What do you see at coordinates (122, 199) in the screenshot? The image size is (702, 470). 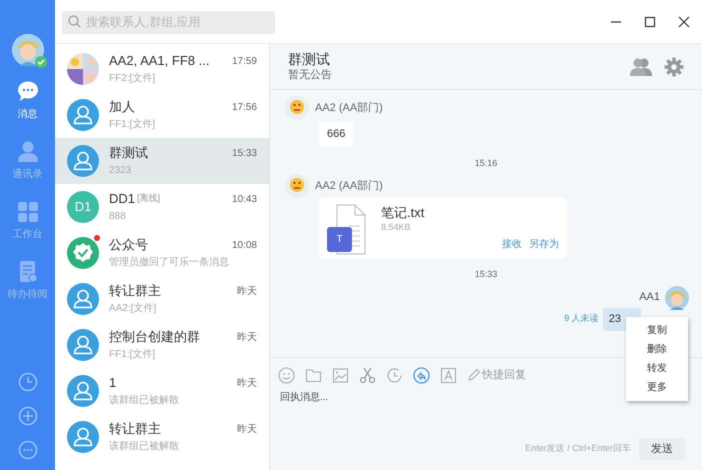 I see `conversation-name: DD1` at bounding box center [122, 199].